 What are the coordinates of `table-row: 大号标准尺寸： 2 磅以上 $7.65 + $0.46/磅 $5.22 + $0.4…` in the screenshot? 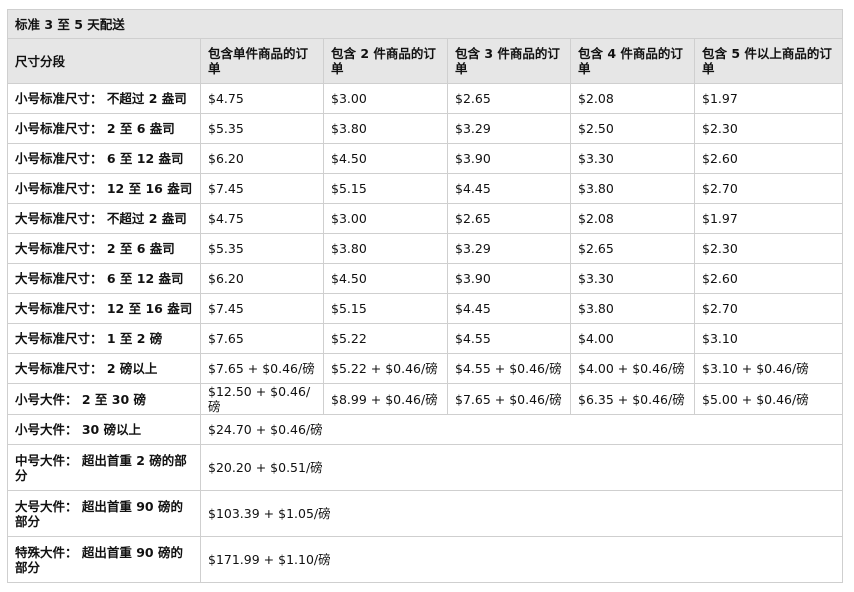 It's located at (425, 368).